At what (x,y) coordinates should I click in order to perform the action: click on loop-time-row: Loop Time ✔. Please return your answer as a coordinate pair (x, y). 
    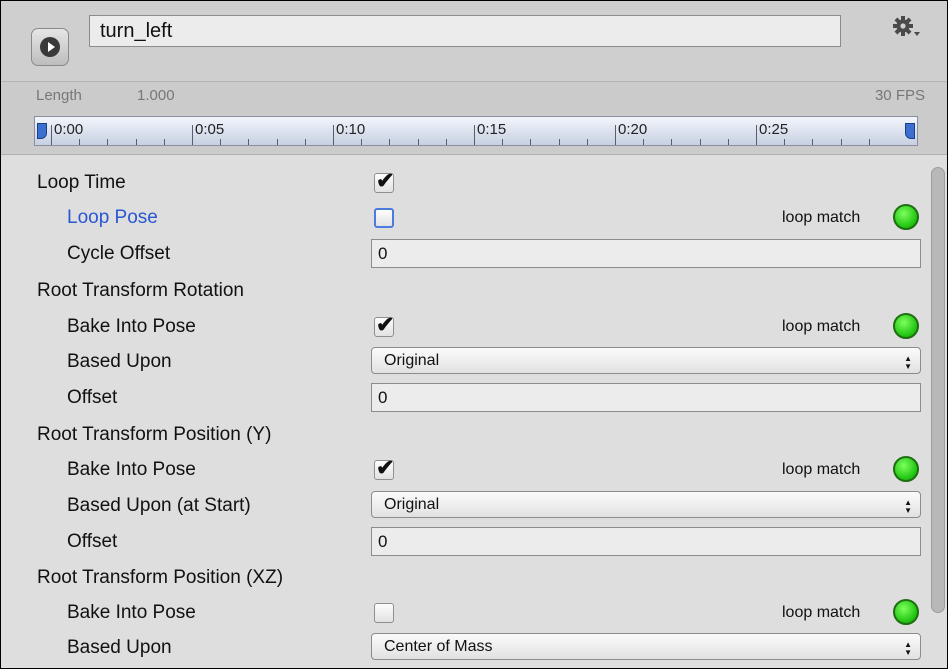
    Looking at the image, I should click on (461, 184).